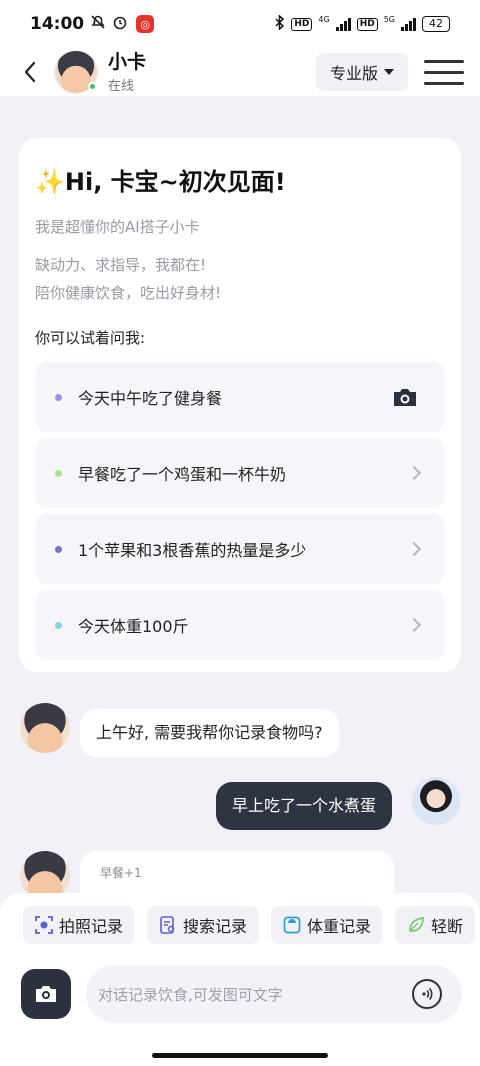  What do you see at coordinates (45, 728) in the screenshot?
I see `bot-avatar` at bounding box center [45, 728].